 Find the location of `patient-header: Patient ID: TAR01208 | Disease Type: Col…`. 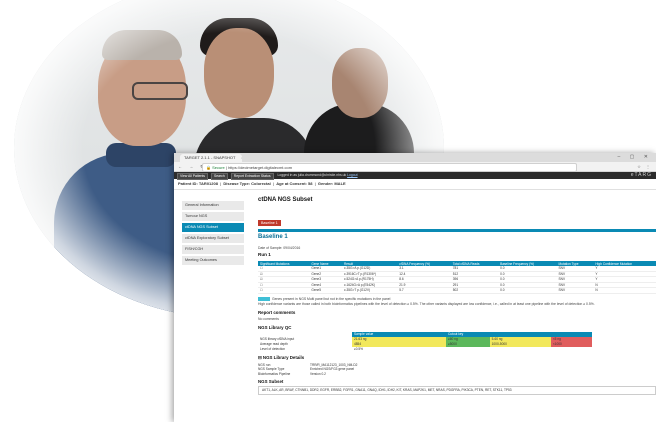

patient-header: Patient ID: TAR01208 | Disease Type: Col… is located at coordinates (415, 184).